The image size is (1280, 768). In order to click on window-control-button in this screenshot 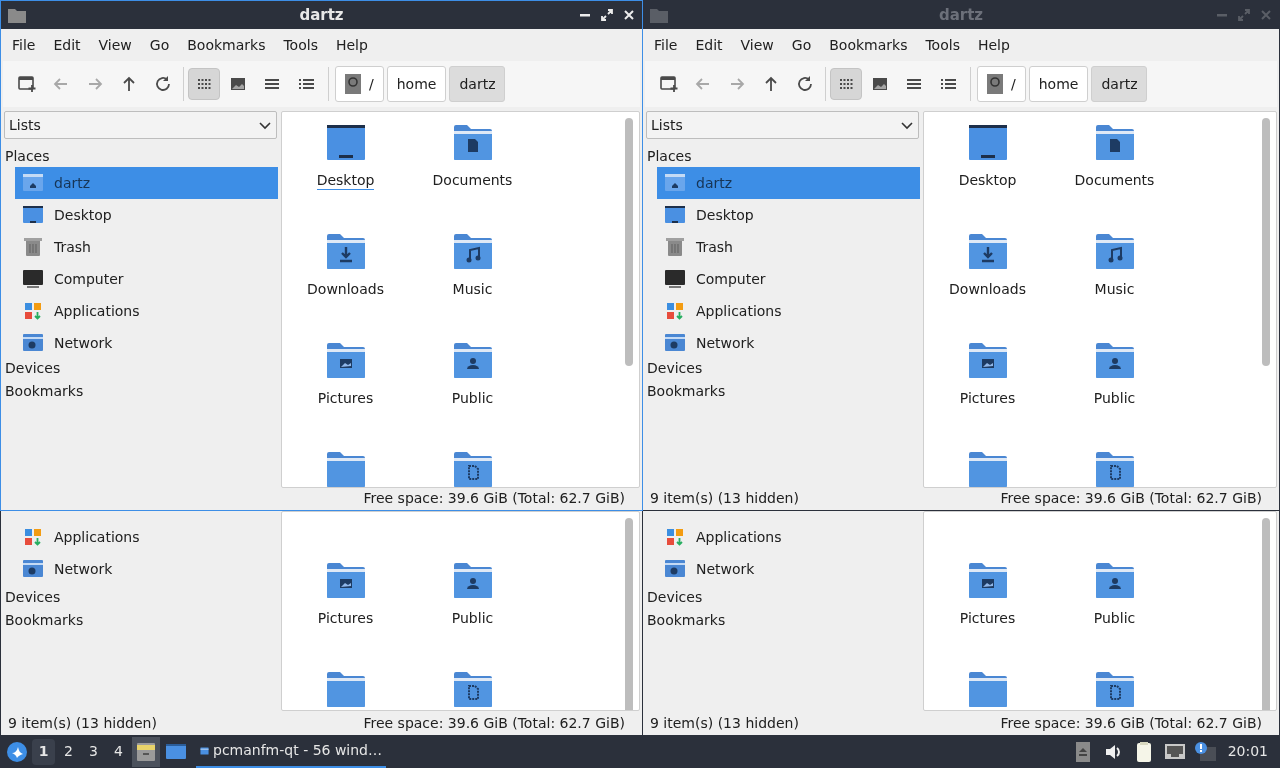, I will do `click(629, 15)`.